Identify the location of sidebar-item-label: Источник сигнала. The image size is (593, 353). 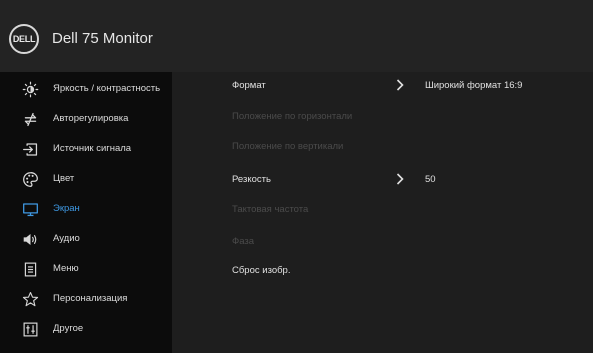
(92, 148).